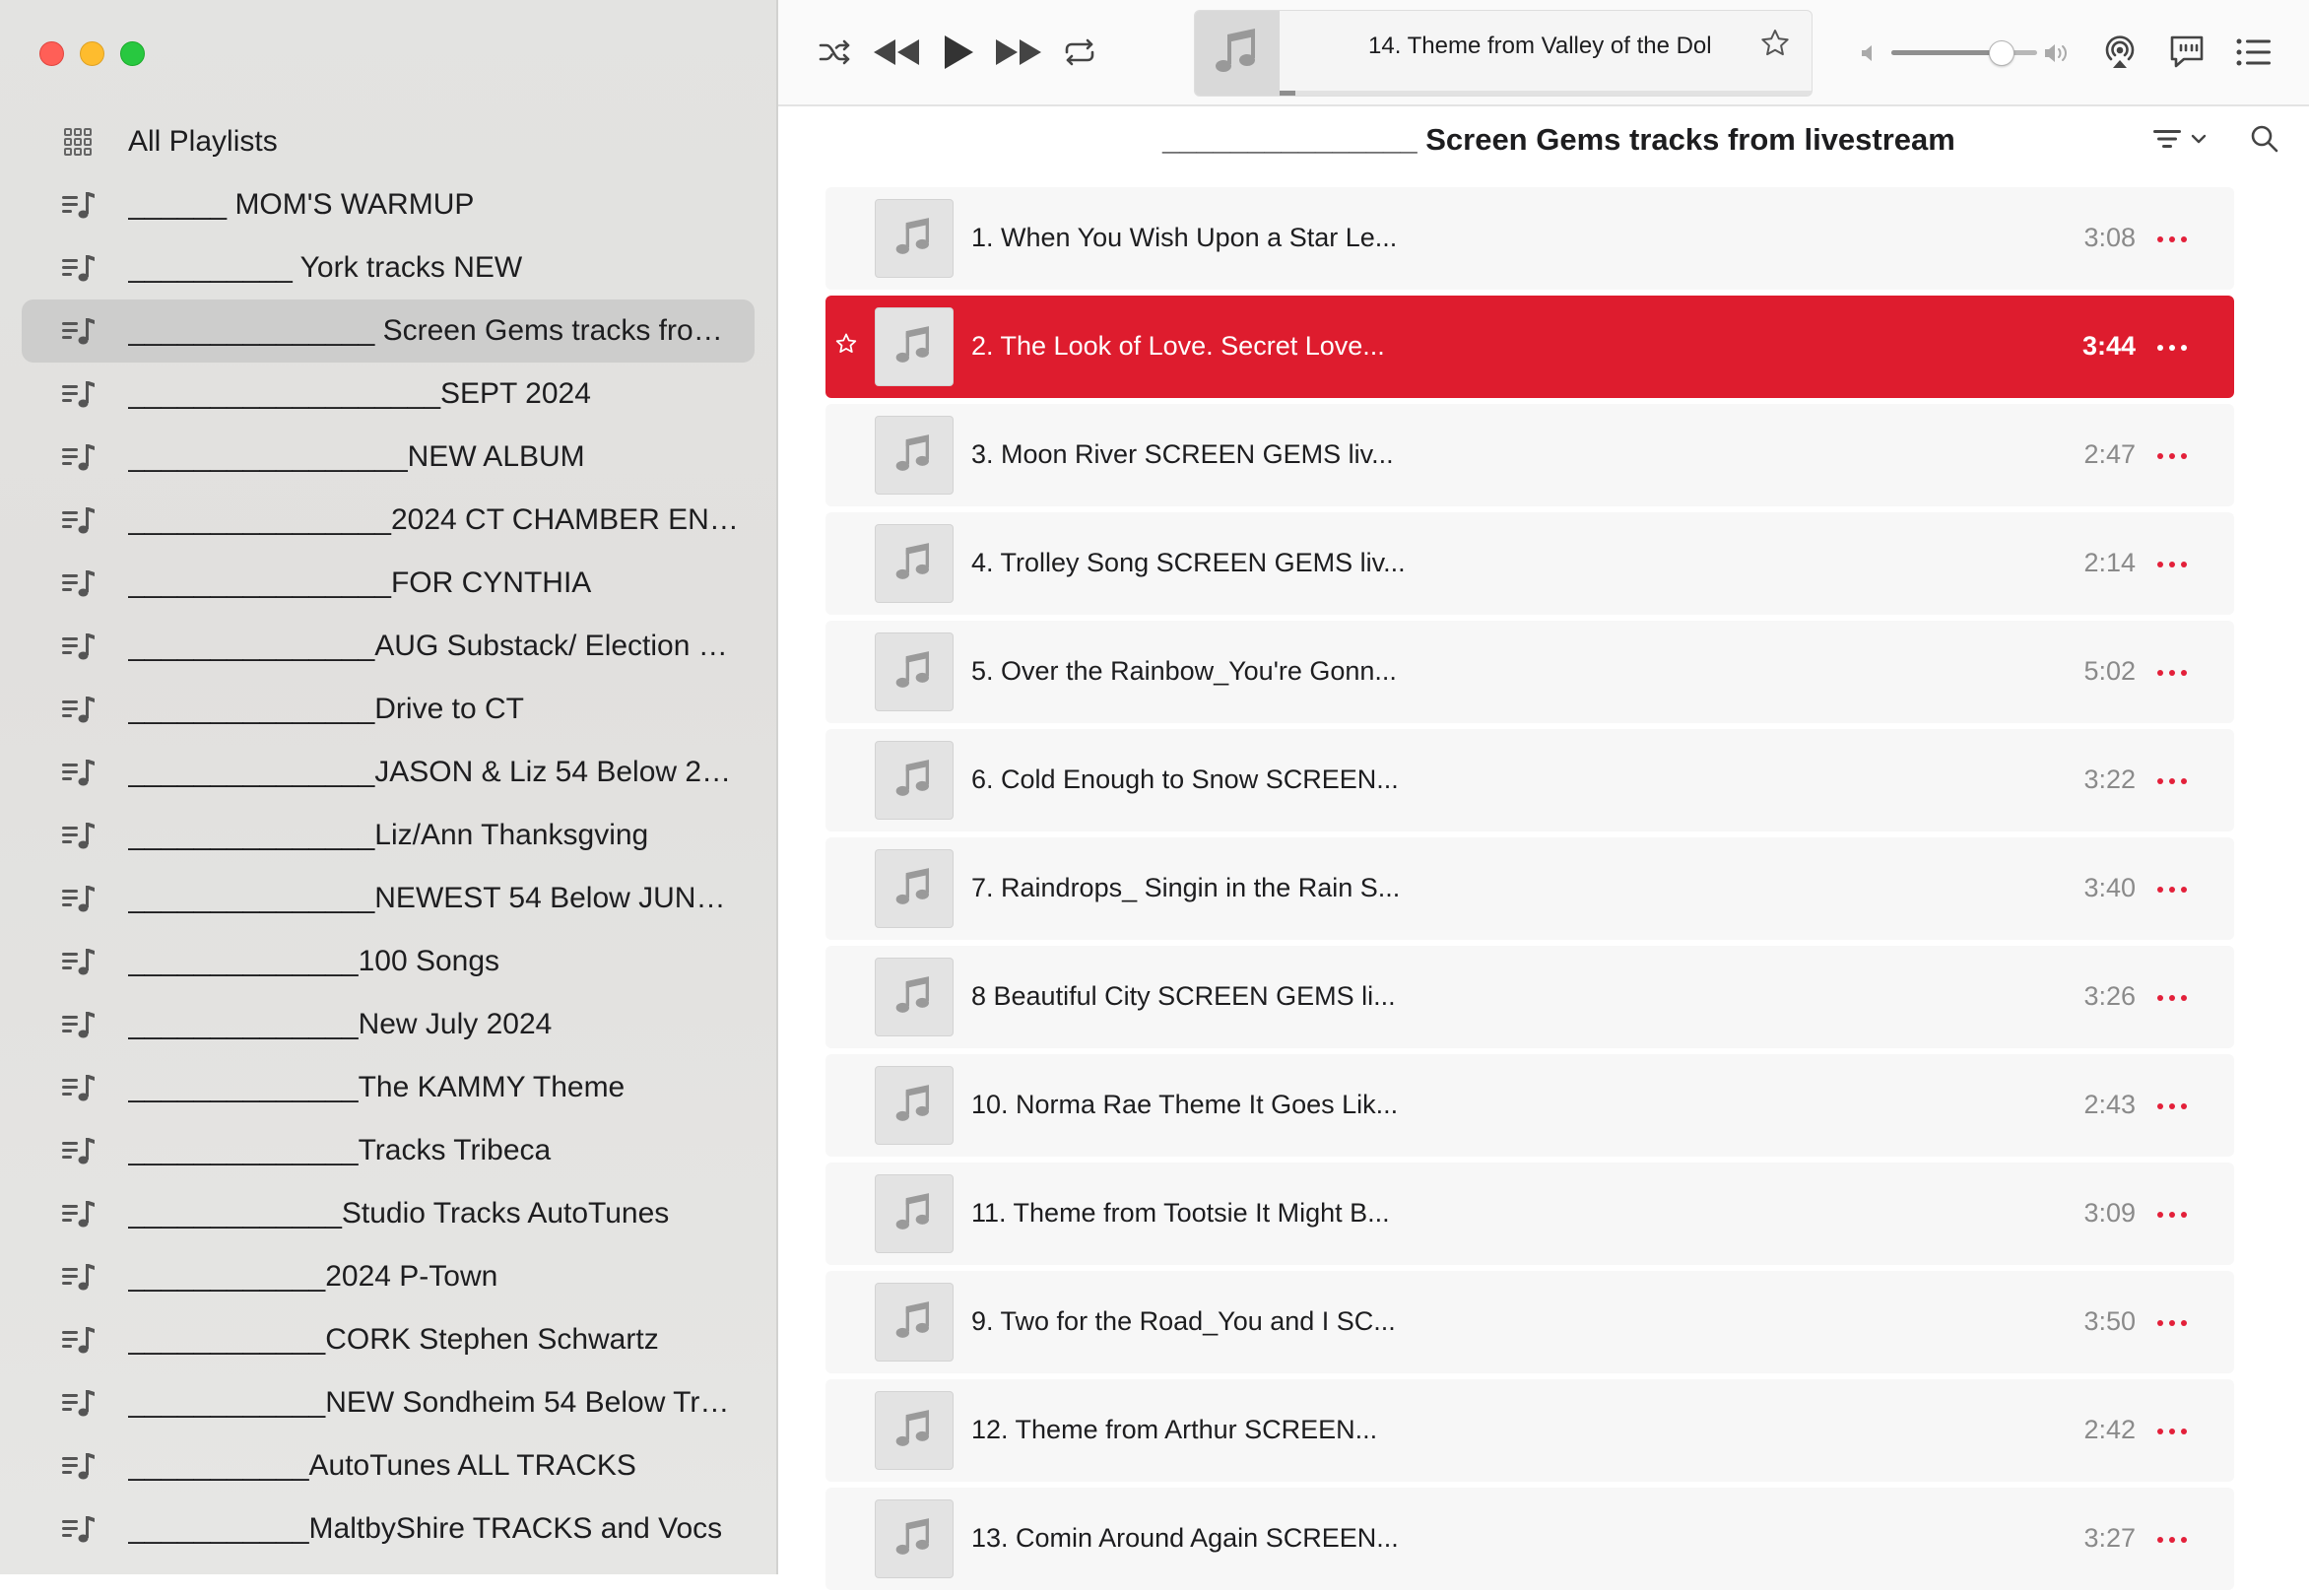 Image resolution: width=2309 pixels, height=1596 pixels. I want to click on sidebar-playlist-item: ___________MaltbyShire TRACKS and Vocs, so click(388, 1529).